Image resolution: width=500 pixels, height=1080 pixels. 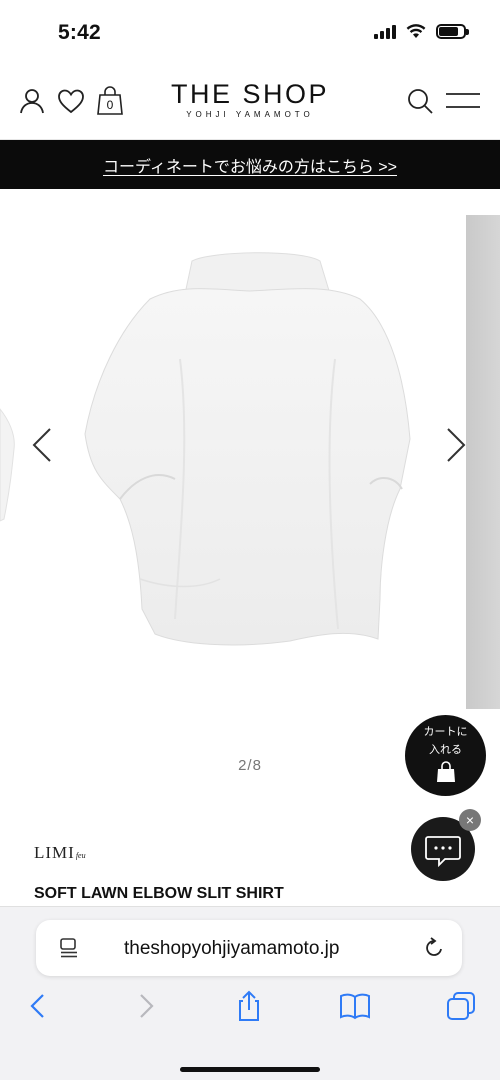 I want to click on product-title: SOFT LAWN ELBOW SLIT SHIRT, so click(x=159, y=893).